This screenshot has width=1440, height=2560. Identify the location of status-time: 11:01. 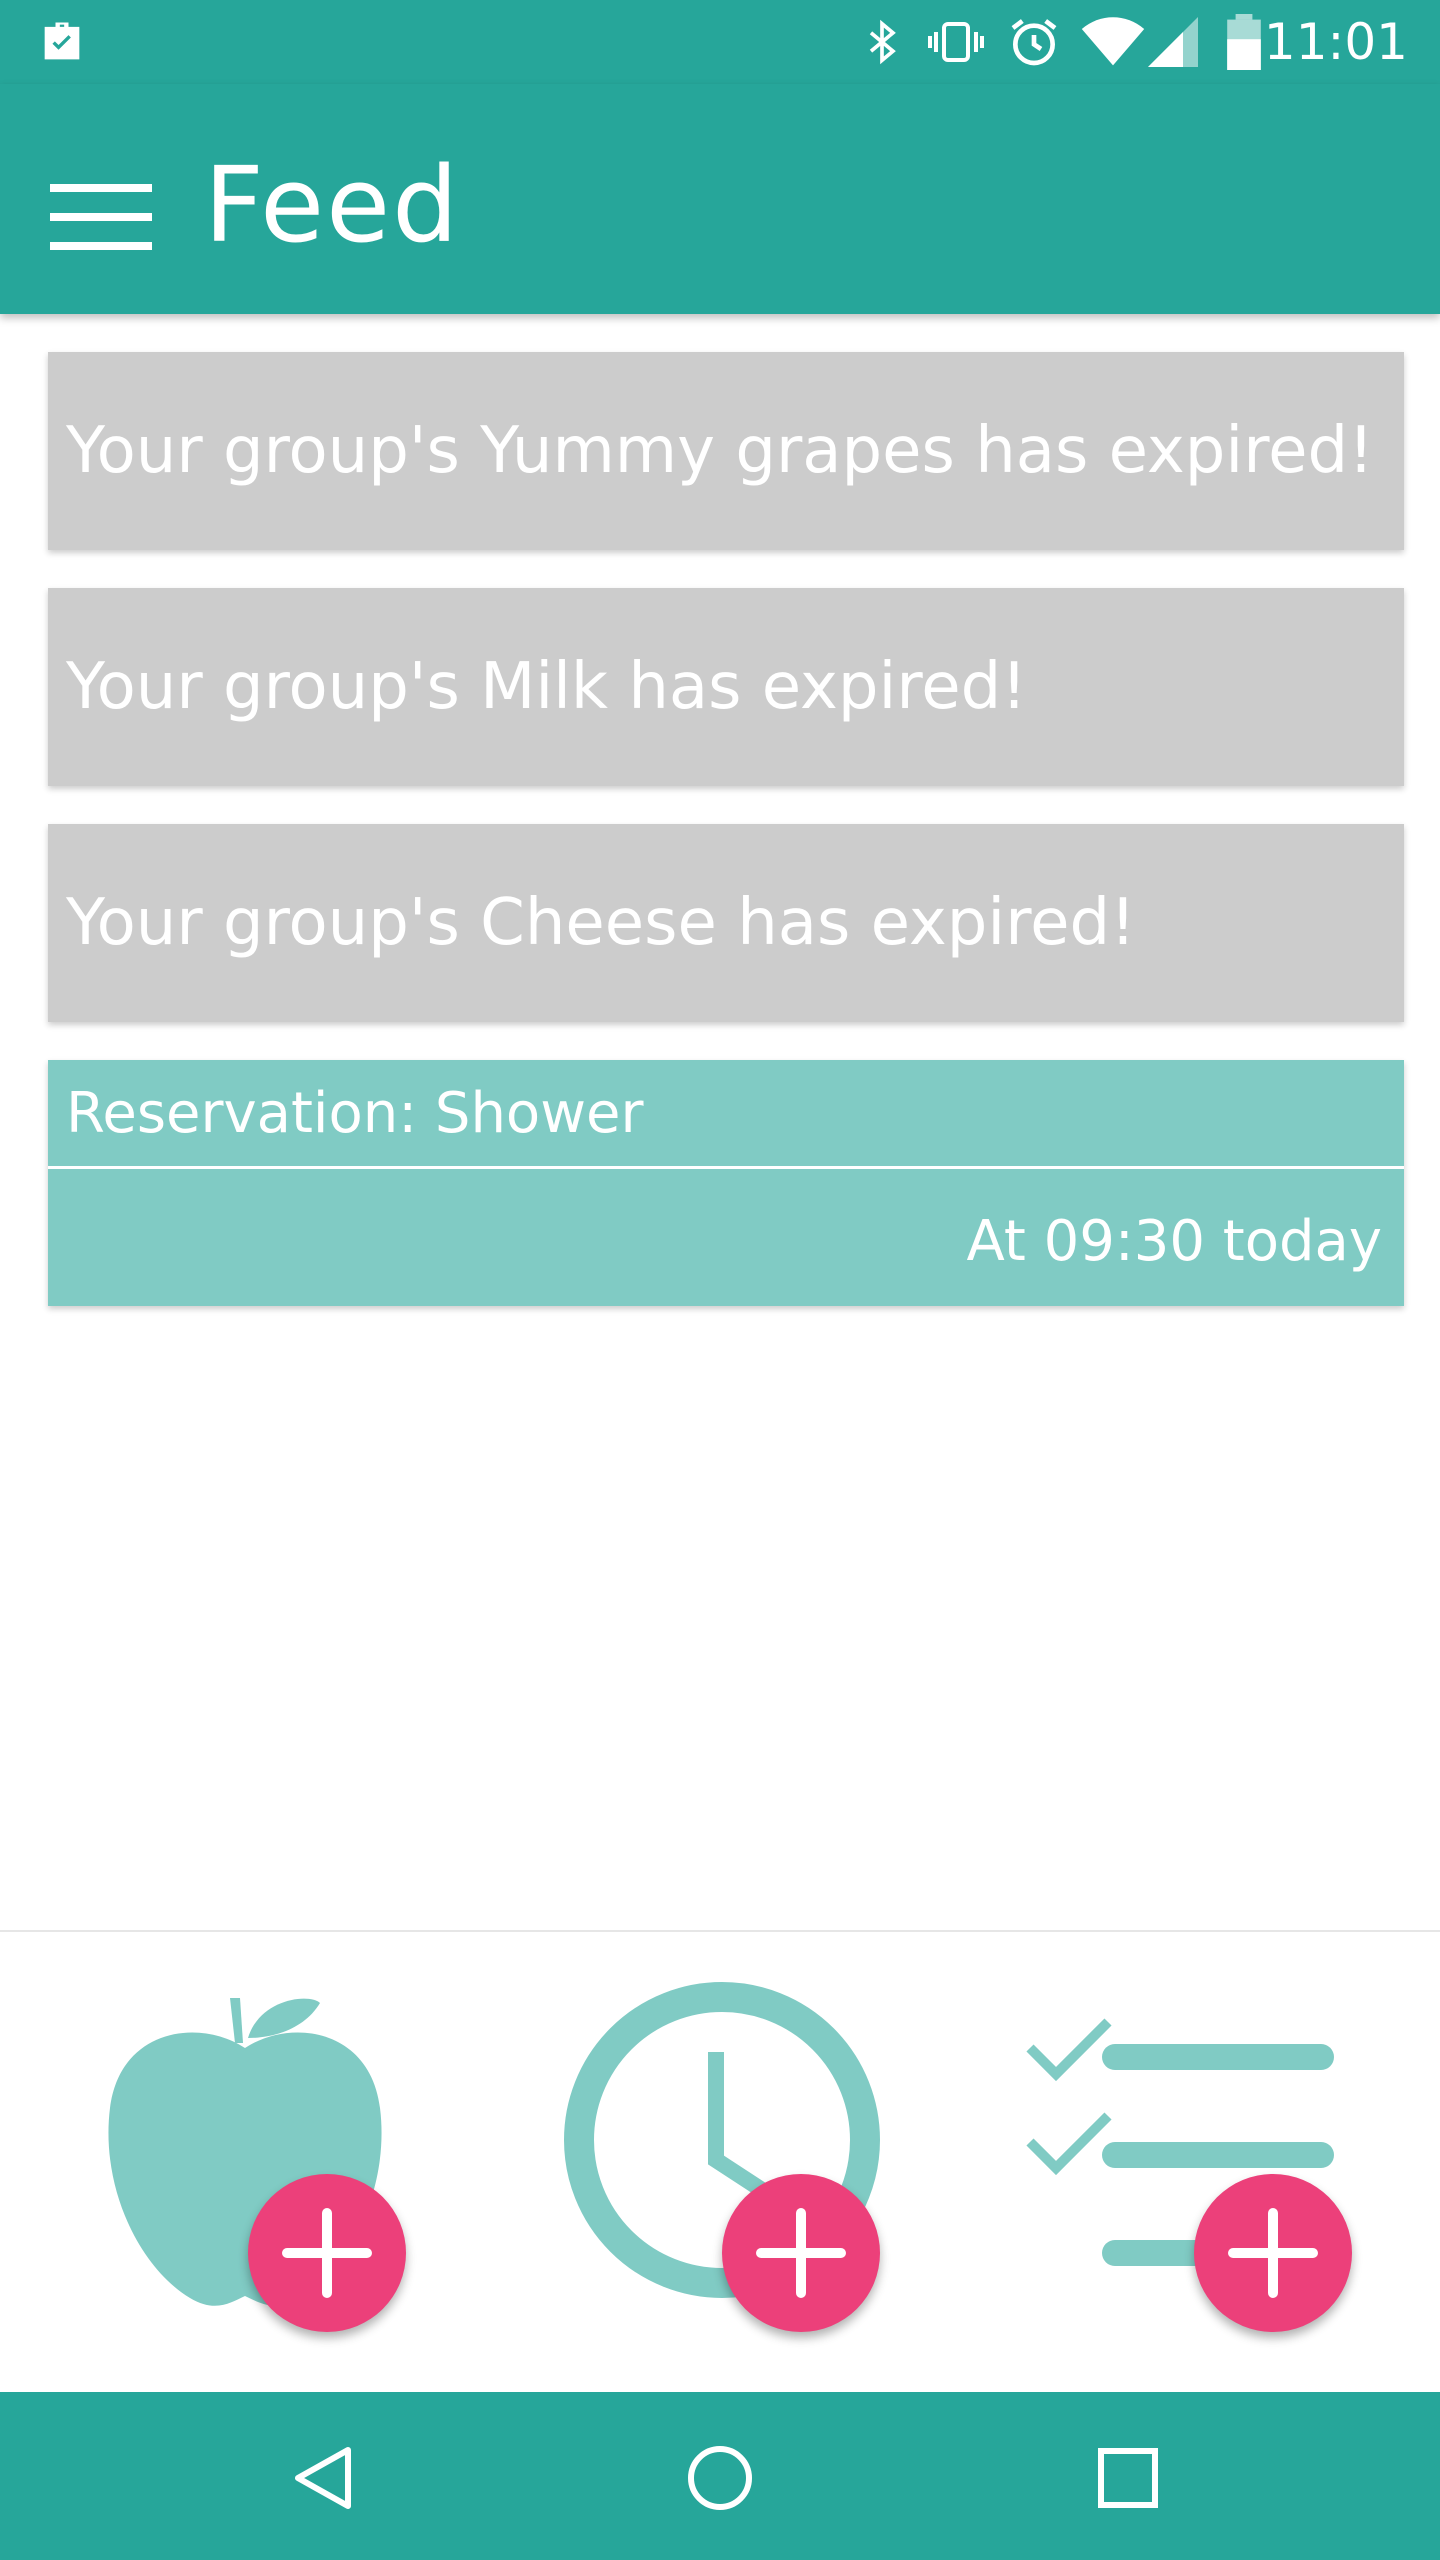
(1335, 42).